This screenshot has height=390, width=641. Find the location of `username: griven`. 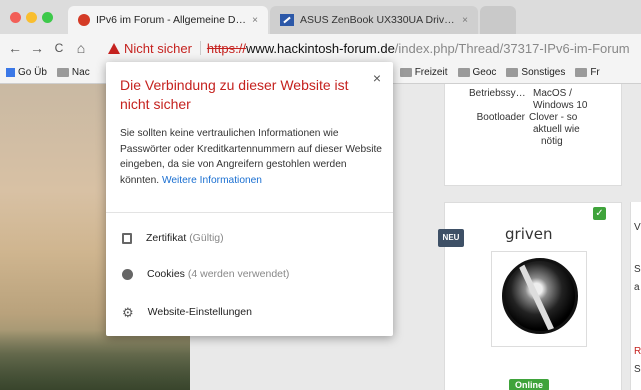

username: griven is located at coordinates (528, 234).